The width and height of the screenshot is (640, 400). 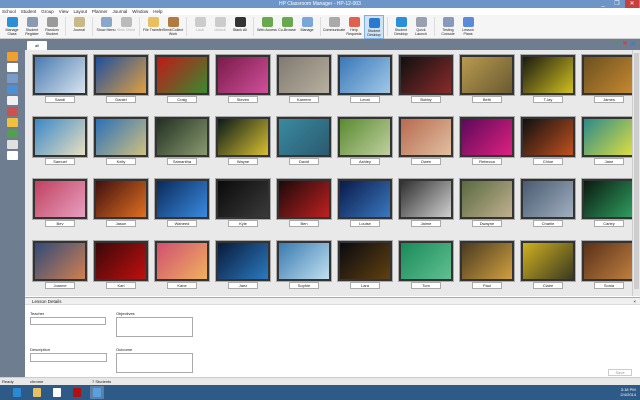 What do you see at coordinates (334, 27) in the screenshot?
I see `communicate-button: Communicate` at bounding box center [334, 27].